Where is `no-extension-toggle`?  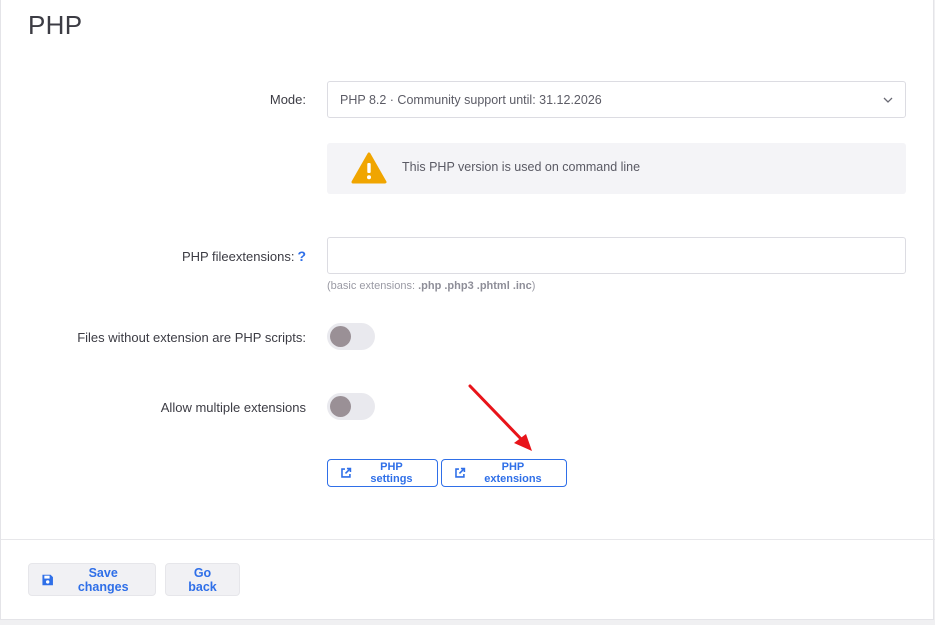 no-extension-toggle is located at coordinates (351, 336).